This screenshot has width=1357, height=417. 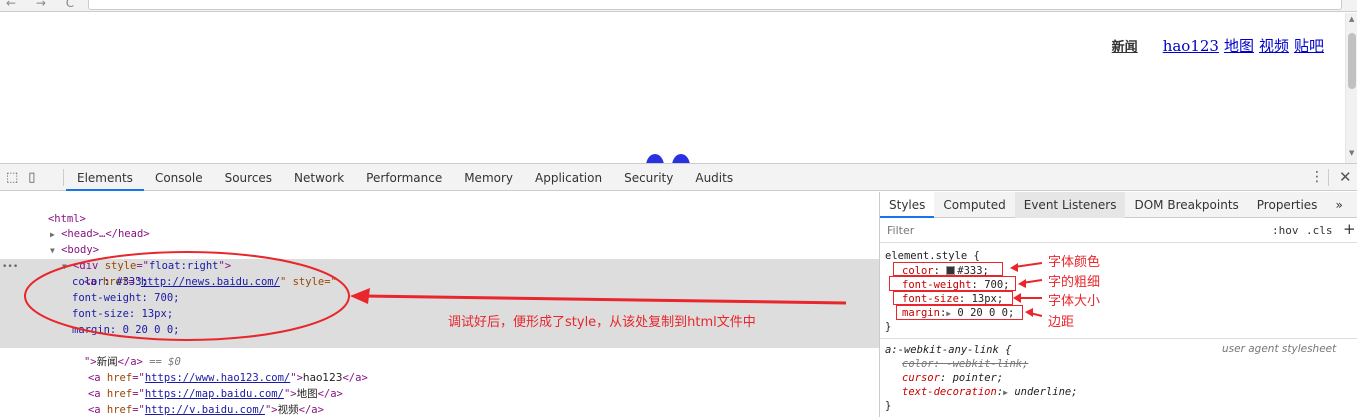 What do you see at coordinates (1319, 230) in the screenshot?
I see `class-toggle-button: .cls` at bounding box center [1319, 230].